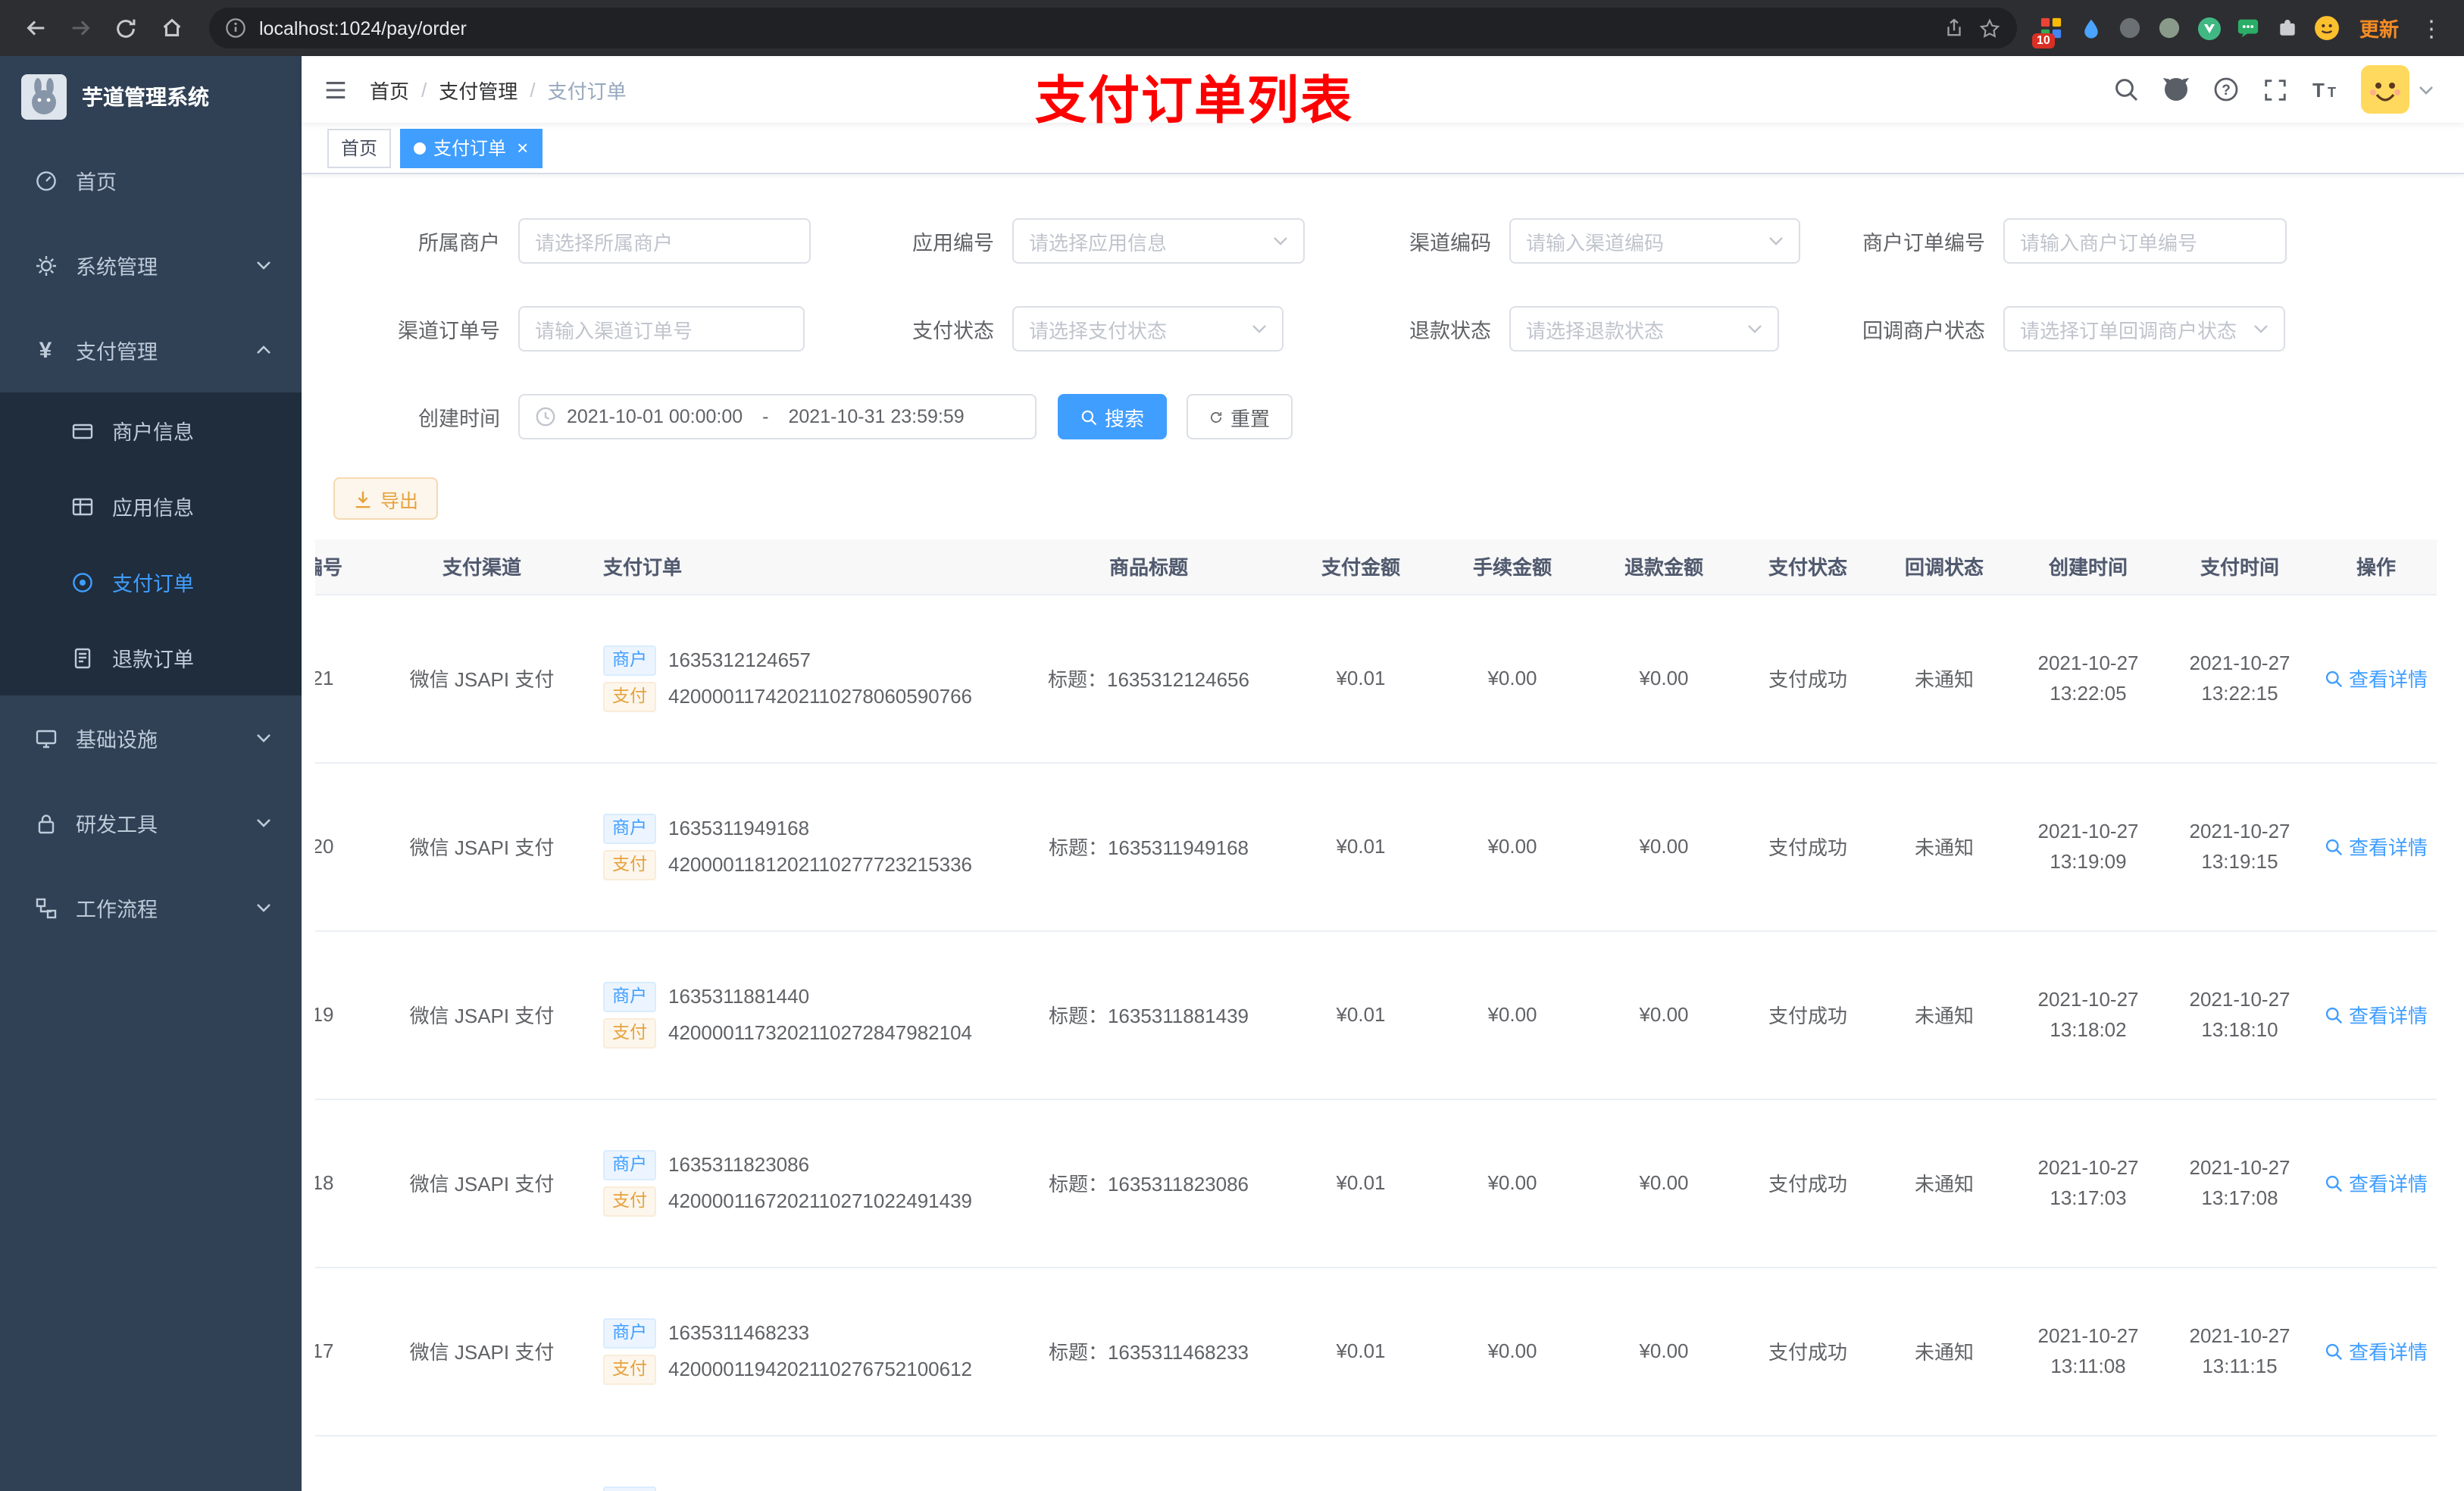 The height and width of the screenshot is (1491, 2464). What do you see at coordinates (336, 89) in the screenshot?
I see `hamburger-icon` at bounding box center [336, 89].